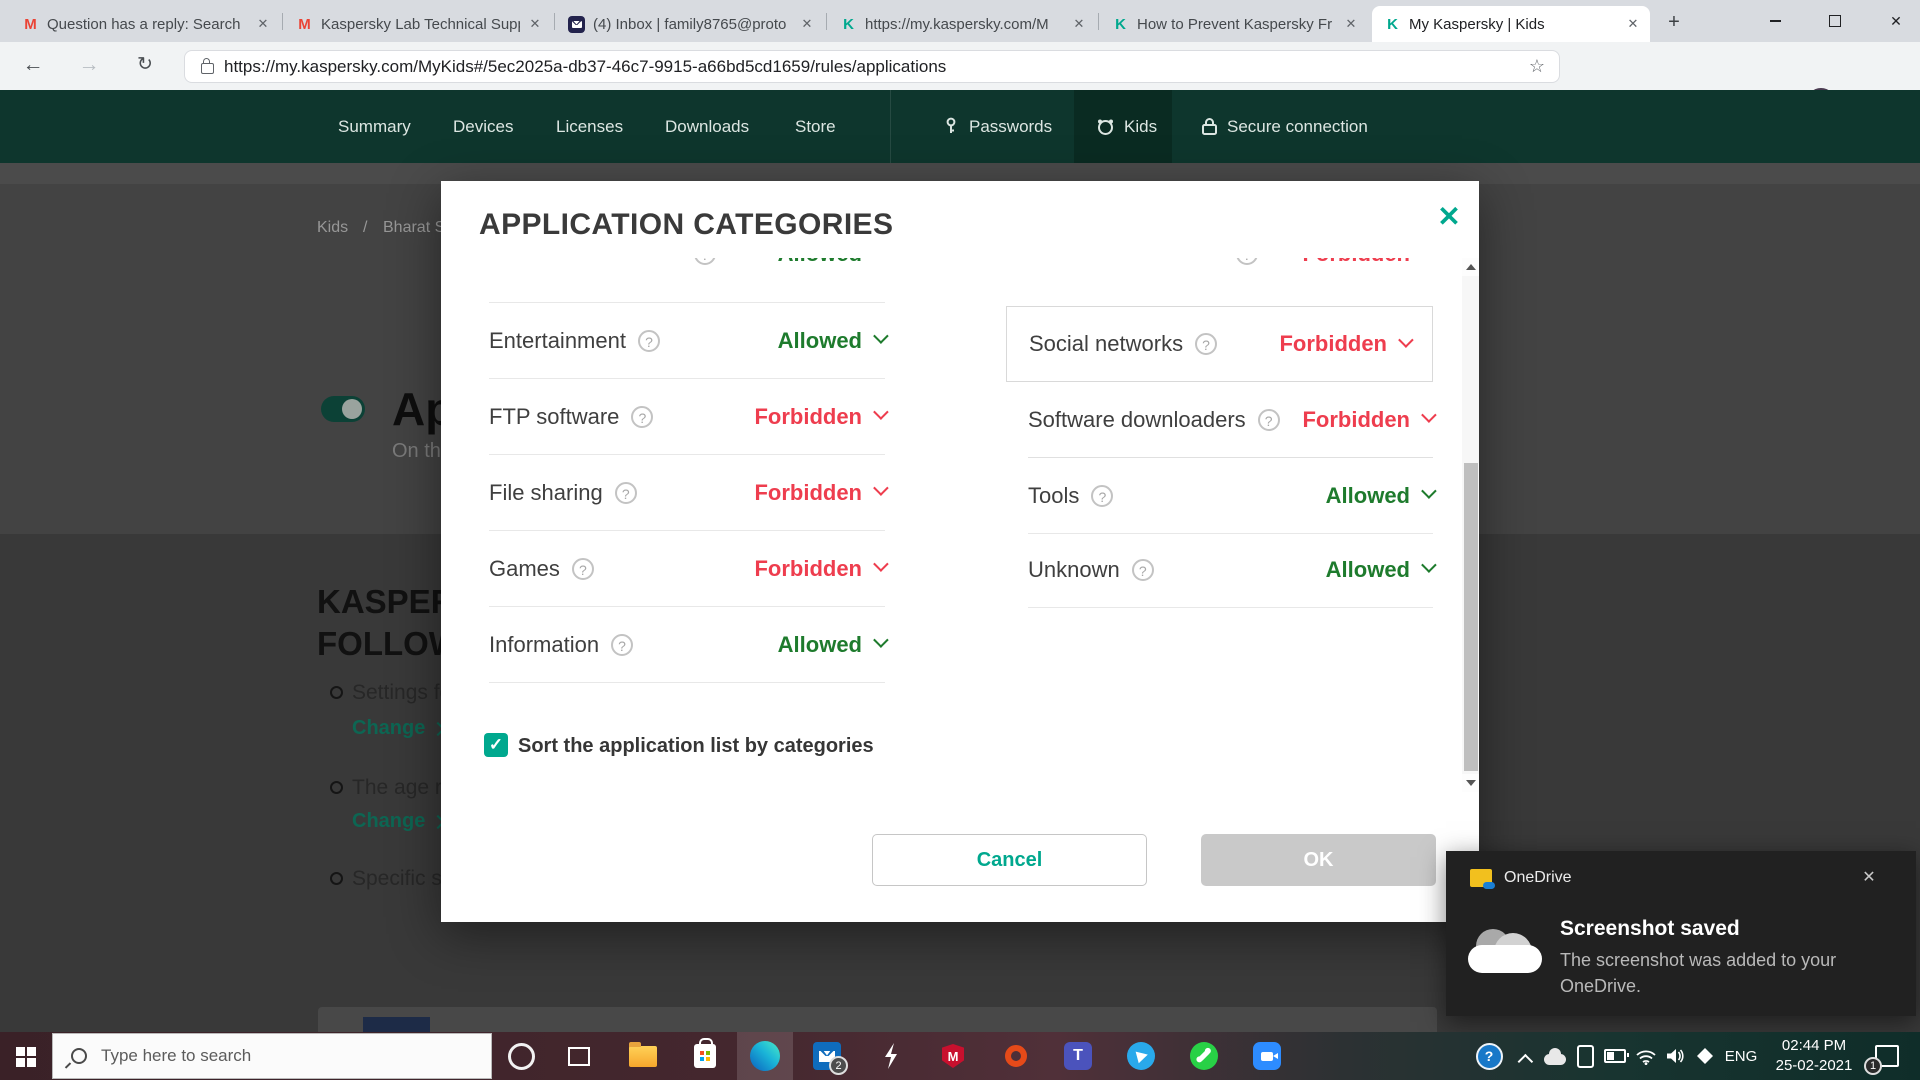 This screenshot has height=1080, width=1920. What do you see at coordinates (1741, 1056) in the screenshot?
I see `language-indicator: ENG` at bounding box center [1741, 1056].